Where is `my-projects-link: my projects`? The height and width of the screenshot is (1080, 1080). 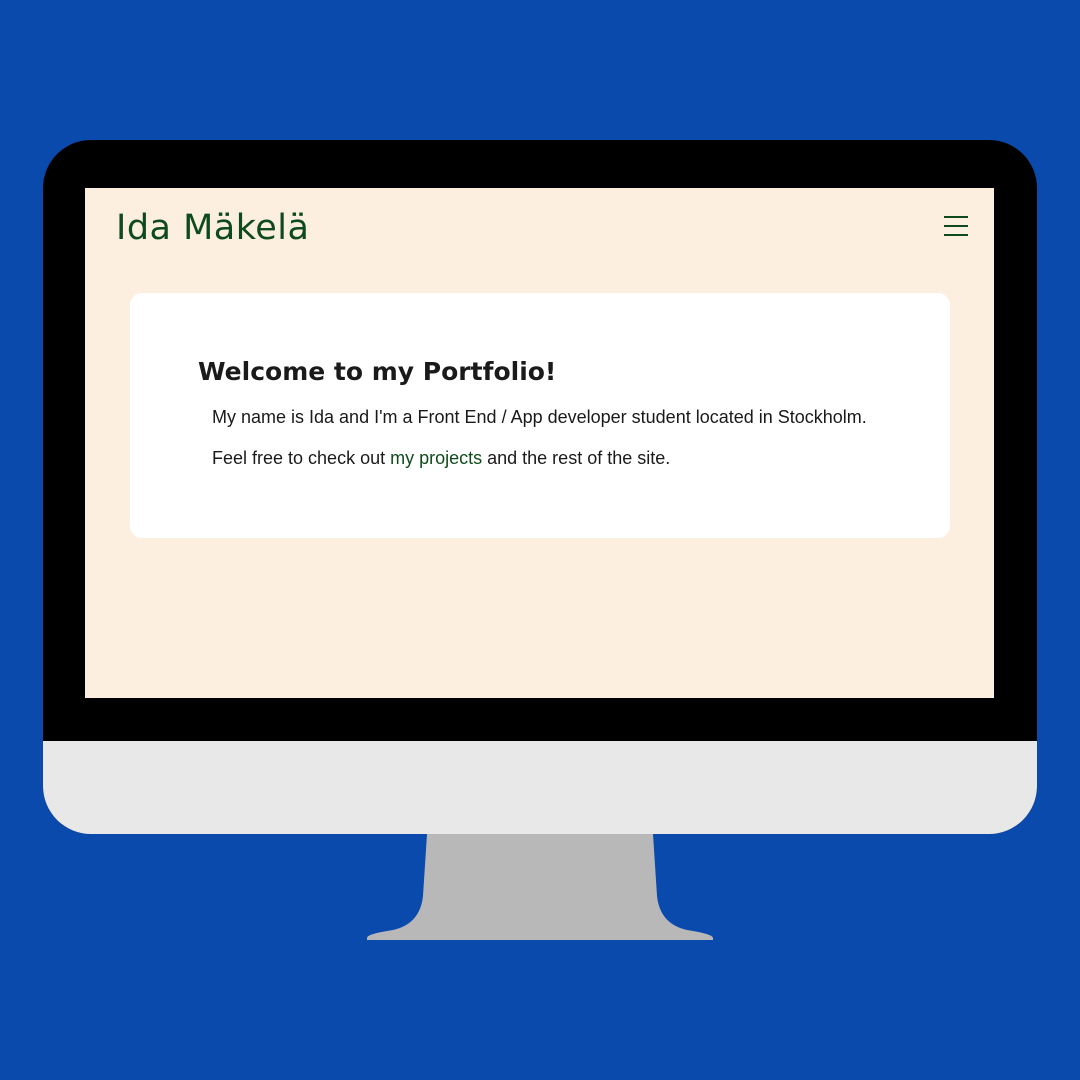
my-projects-link: my projects is located at coordinates (436, 458).